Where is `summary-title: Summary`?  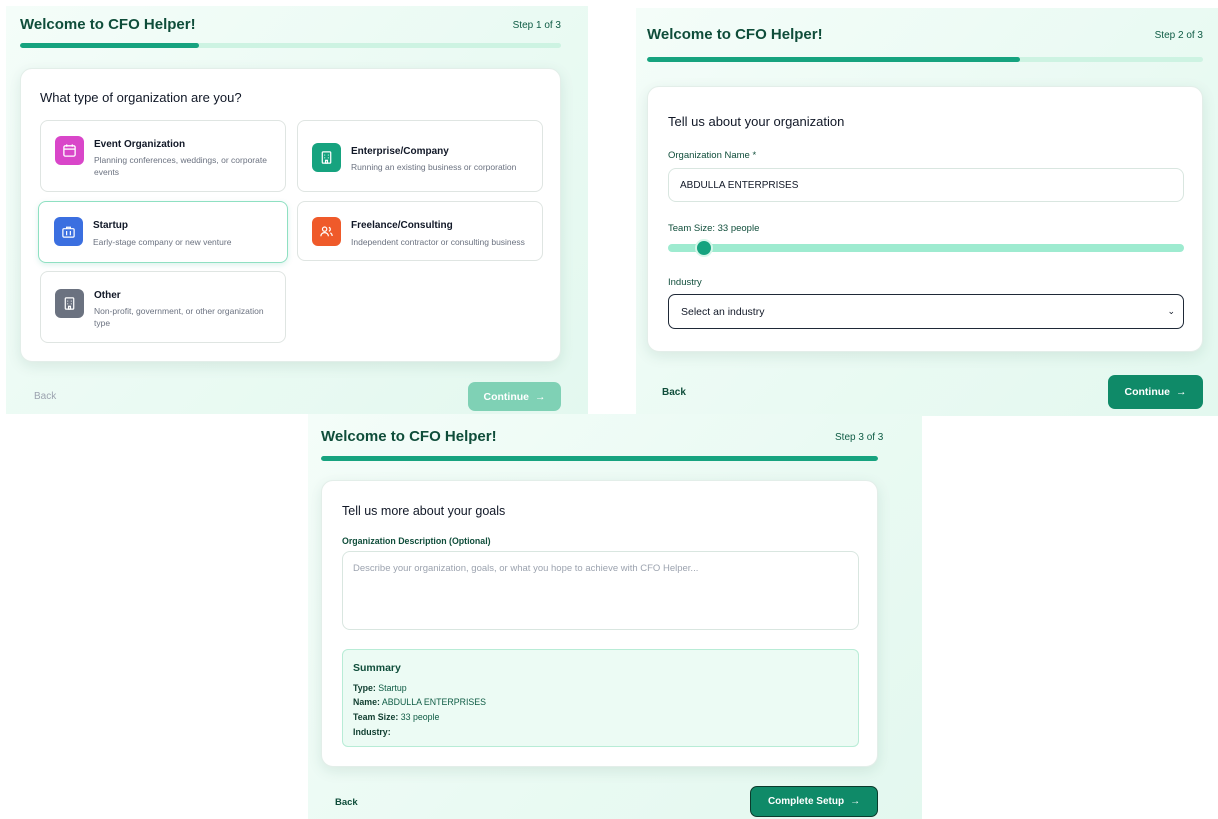
summary-title: Summary is located at coordinates (377, 668).